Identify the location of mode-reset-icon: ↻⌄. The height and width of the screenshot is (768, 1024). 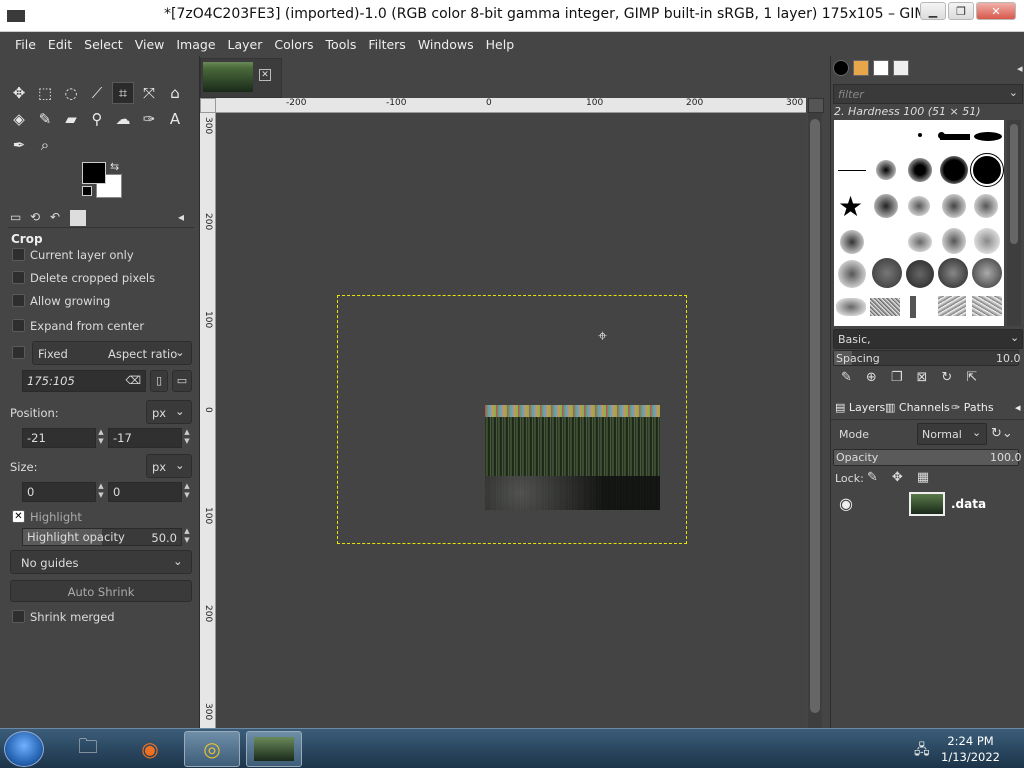
(1002, 433).